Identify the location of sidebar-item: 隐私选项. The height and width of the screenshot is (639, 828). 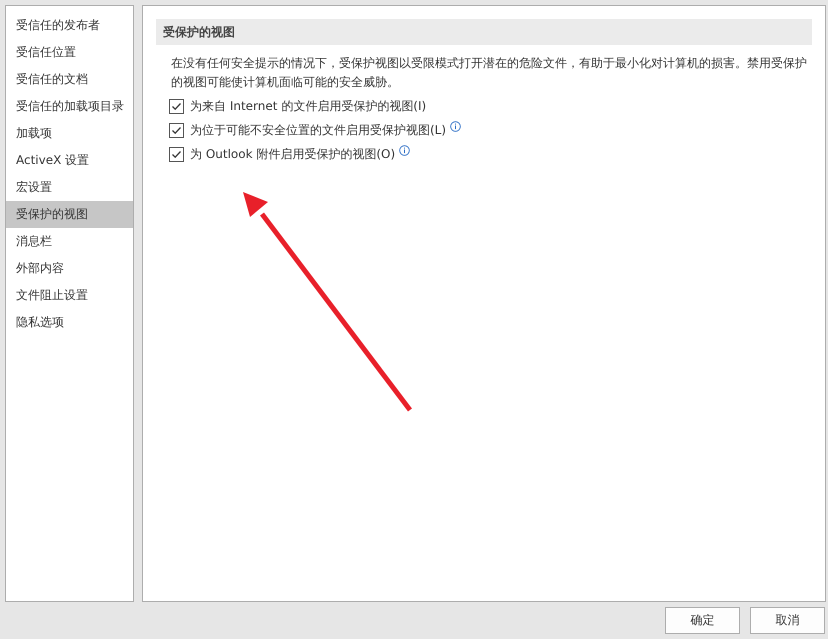
(69, 322).